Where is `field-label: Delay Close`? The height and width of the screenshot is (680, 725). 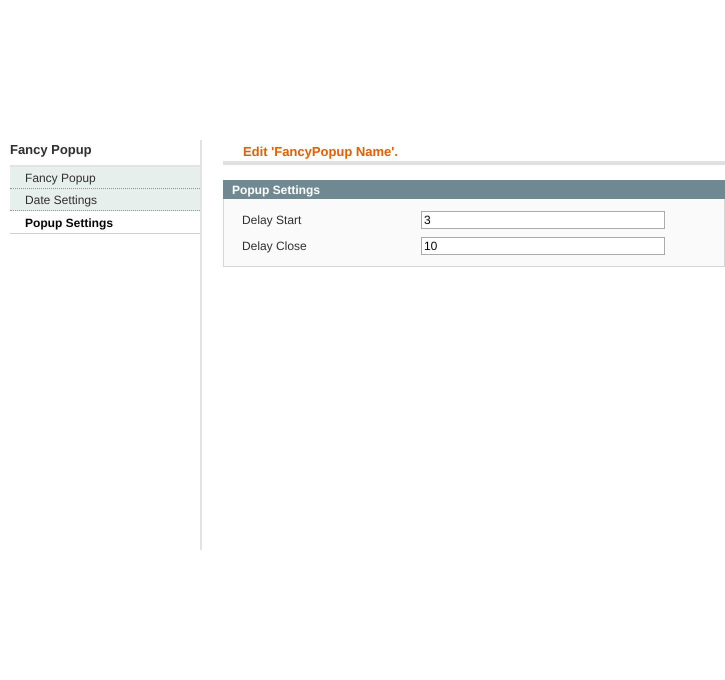
field-label: Delay Close is located at coordinates (275, 246).